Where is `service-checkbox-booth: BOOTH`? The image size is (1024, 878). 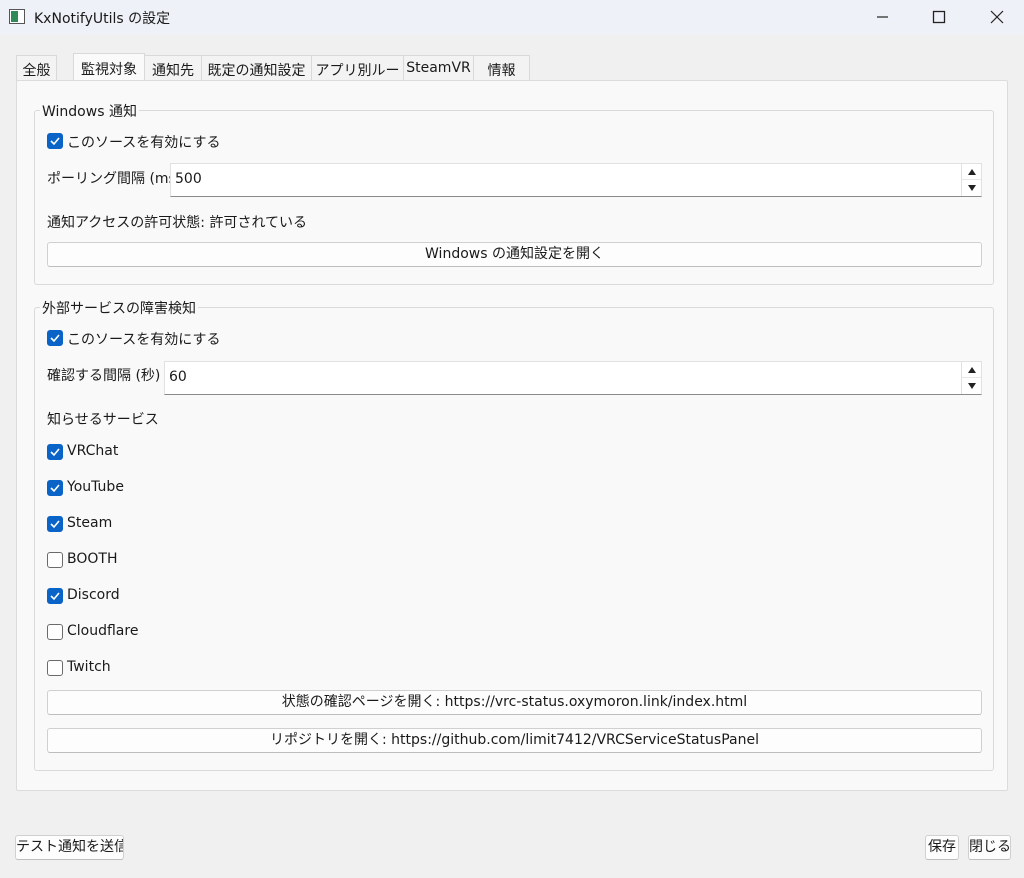
service-checkbox-booth: BOOTH is located at coordinates (127, 560).